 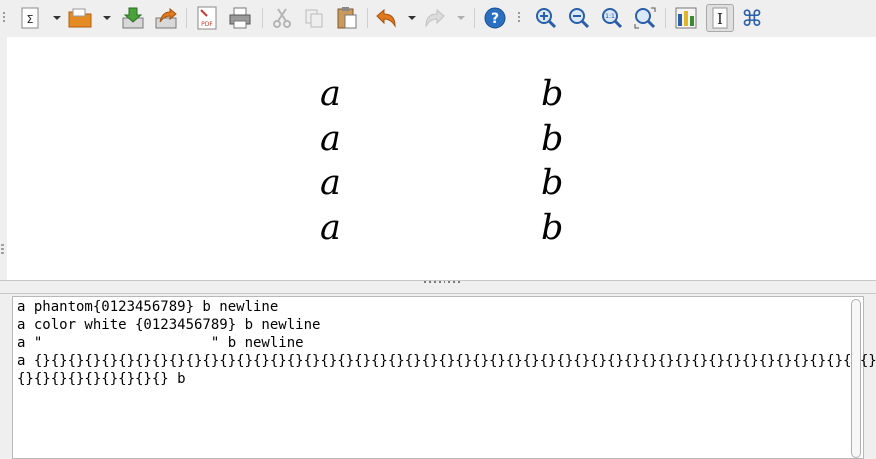 I want to click on zoom-100-button: 1:1, so click(x=612, y=18).